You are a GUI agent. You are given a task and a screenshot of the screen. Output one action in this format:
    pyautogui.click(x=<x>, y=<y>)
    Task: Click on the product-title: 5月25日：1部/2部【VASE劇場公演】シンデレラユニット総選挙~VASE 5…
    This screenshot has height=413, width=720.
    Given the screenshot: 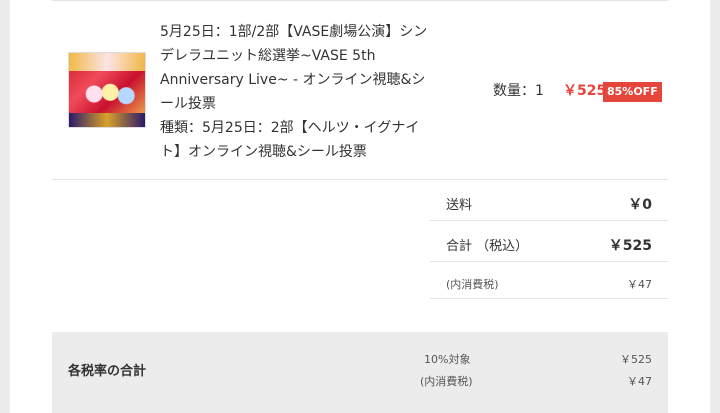 What is the action you would take?
    pyautogui.click(x=296, y=68)
    